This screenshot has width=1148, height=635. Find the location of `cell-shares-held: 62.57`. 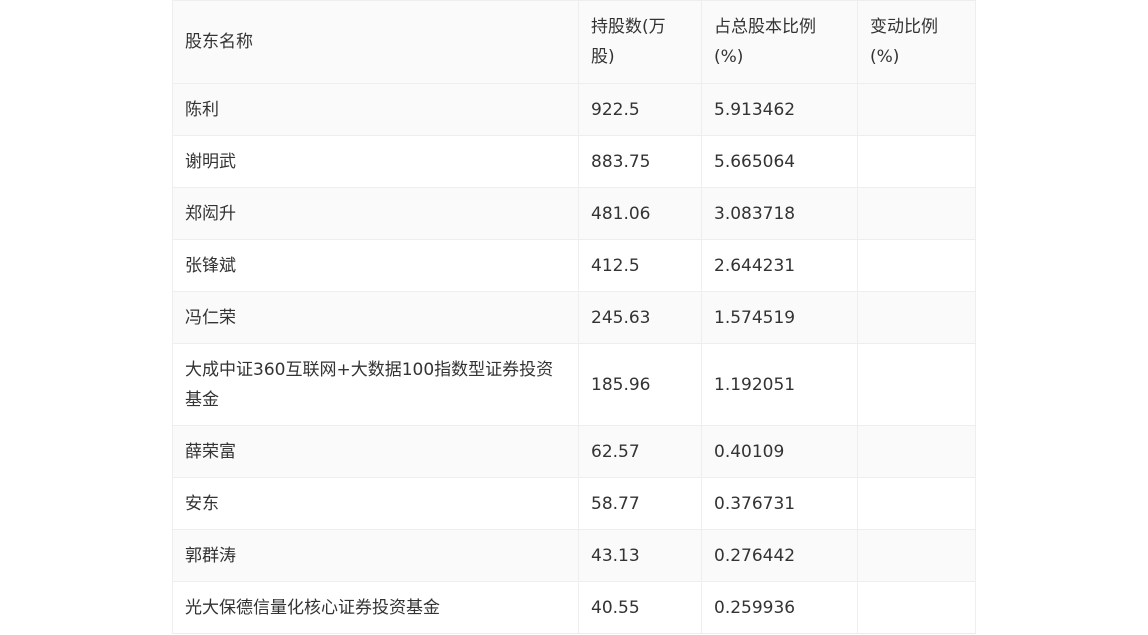

cell-shares-held: 62.57 is located at coordinates (640, 451).